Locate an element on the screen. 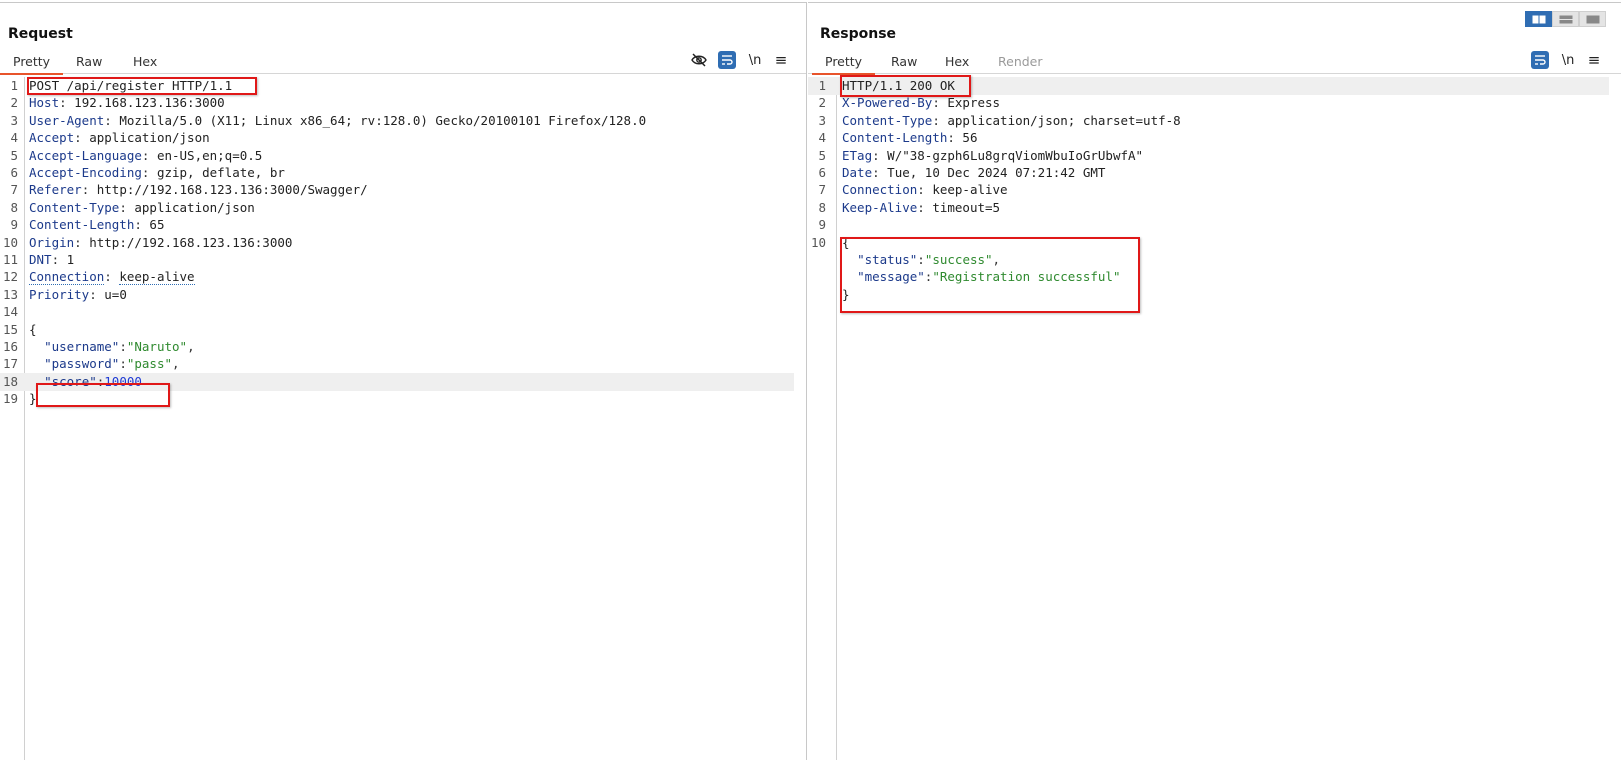  code-text: Accept: application/json is located at coordinates (119, 138).